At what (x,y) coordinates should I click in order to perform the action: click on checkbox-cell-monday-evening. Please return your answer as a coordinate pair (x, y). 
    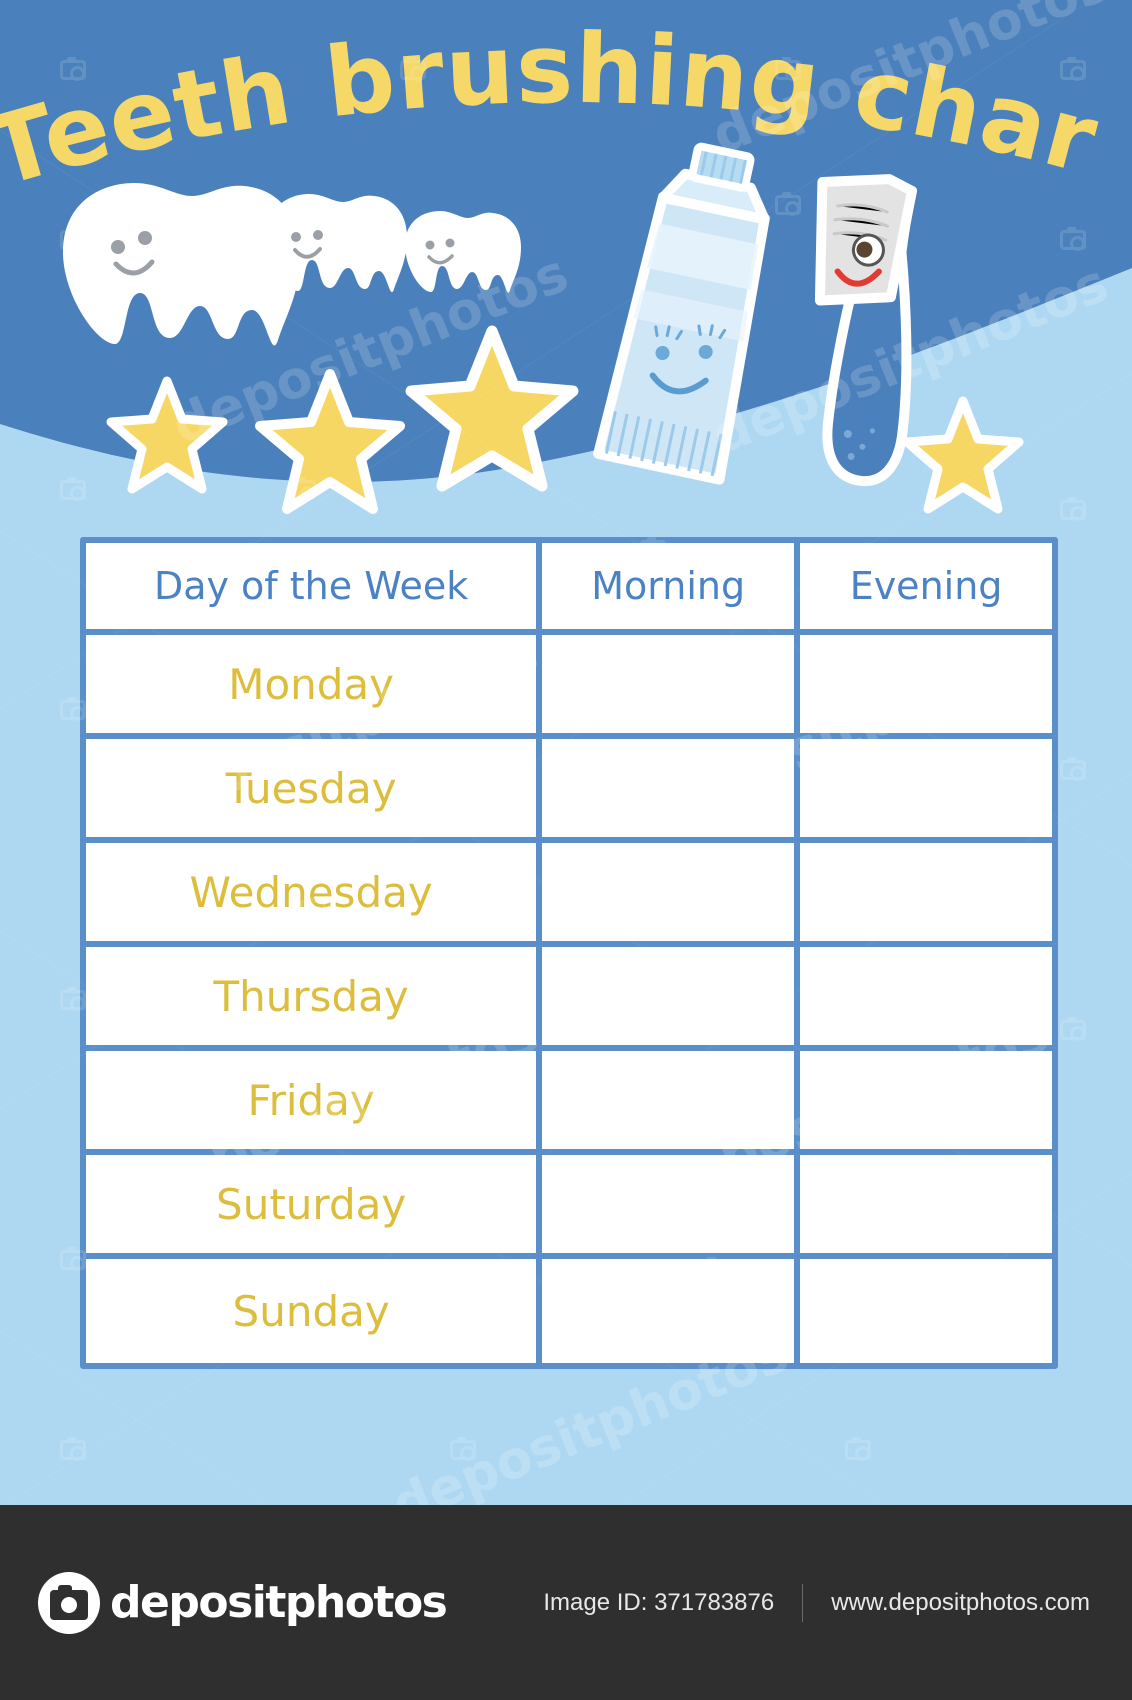
    Looking at the image, I should click on (923, 687).